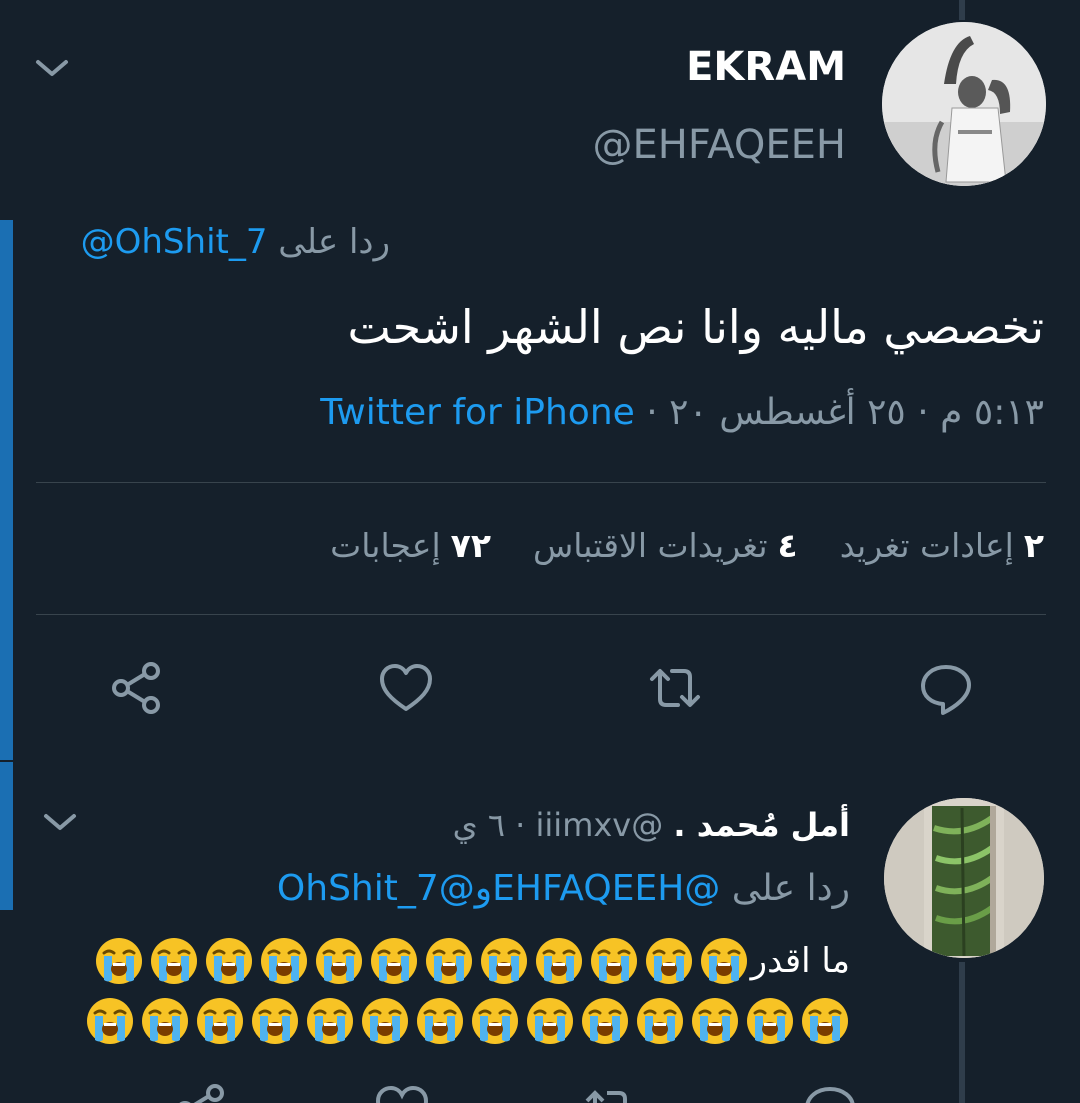 The width and height of the screenshot is (1080, 1103). Describe the element at coordinates (675, 688) in the screenshot. I see `retweet-icon` at that location.